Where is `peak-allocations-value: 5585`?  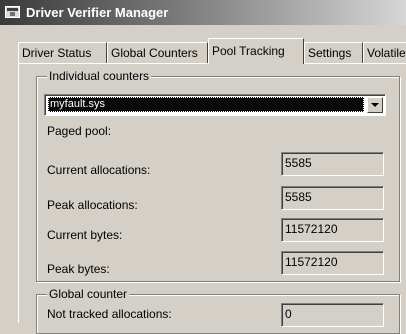
peak-allocations-value: 5585 is located at coordinates (332, 198).